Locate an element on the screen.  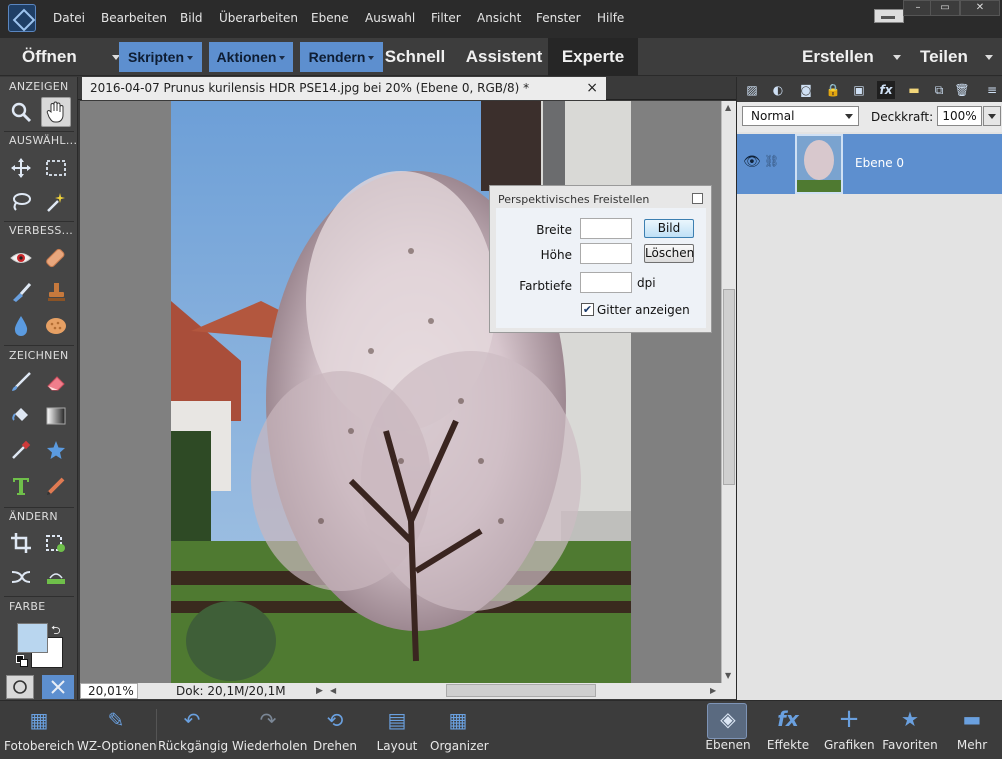
lasso-tool-icon is located at coordinates (21, 202).